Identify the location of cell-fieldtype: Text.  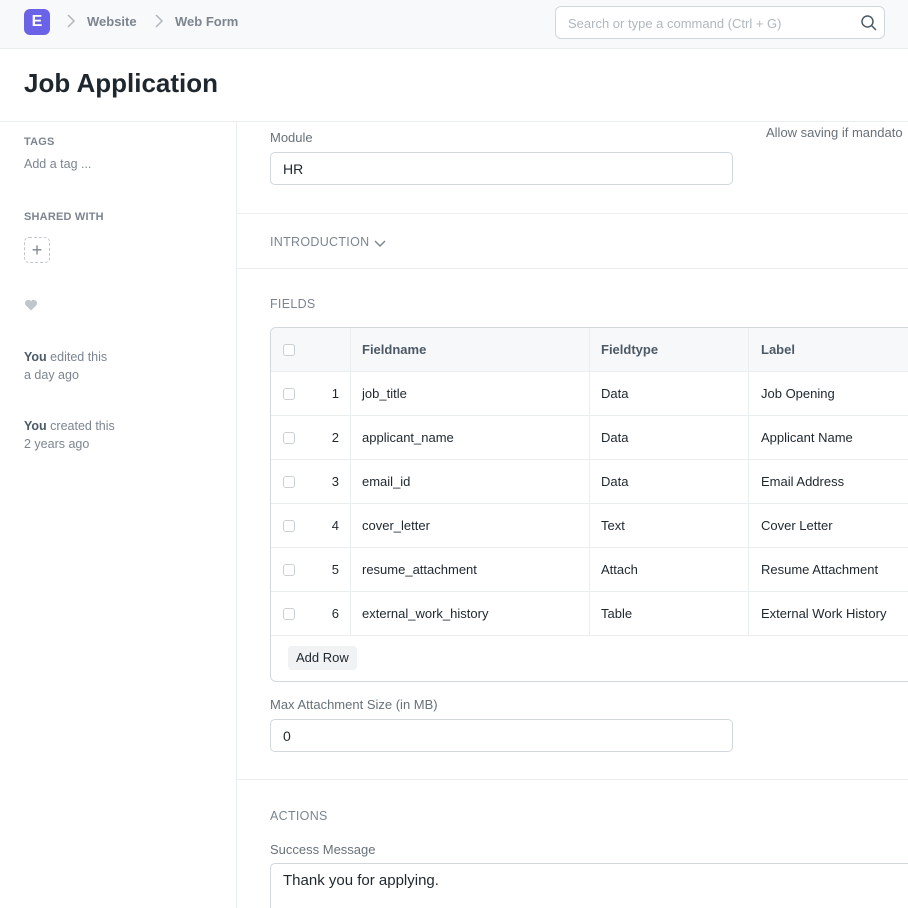
(613, 526).